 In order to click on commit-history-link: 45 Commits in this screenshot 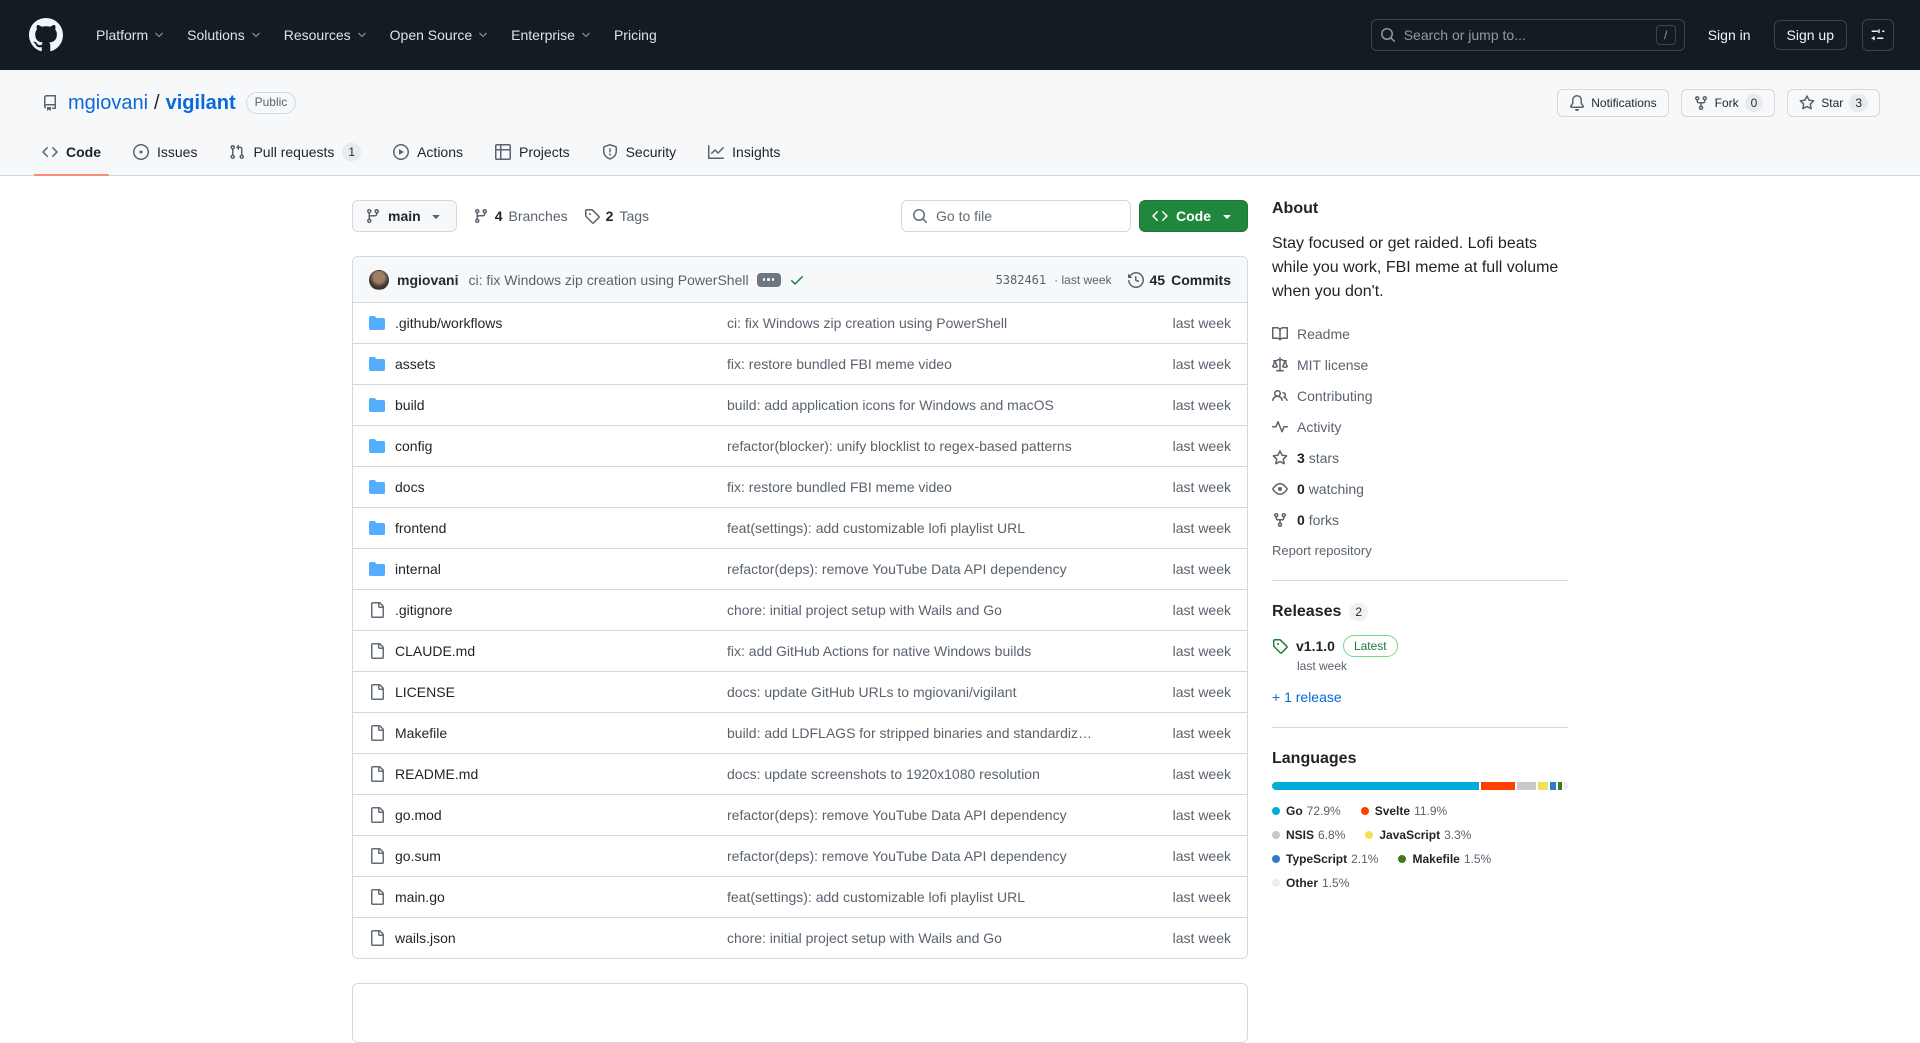, I will do `click(1179, 279)`.